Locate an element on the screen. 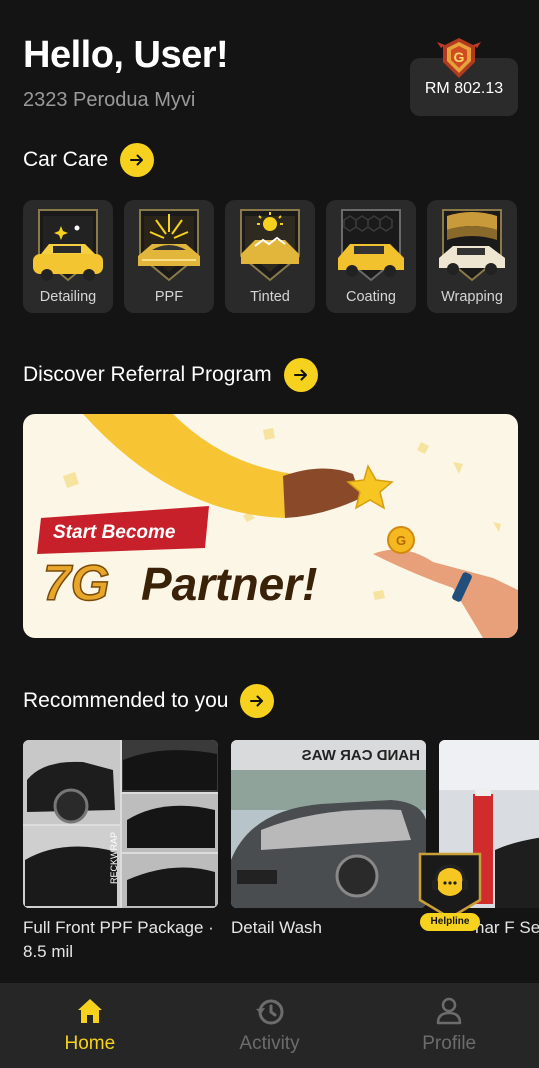 The image size is (539, 1068). helpline-button: Helpline is located at coordinates (450, 891).